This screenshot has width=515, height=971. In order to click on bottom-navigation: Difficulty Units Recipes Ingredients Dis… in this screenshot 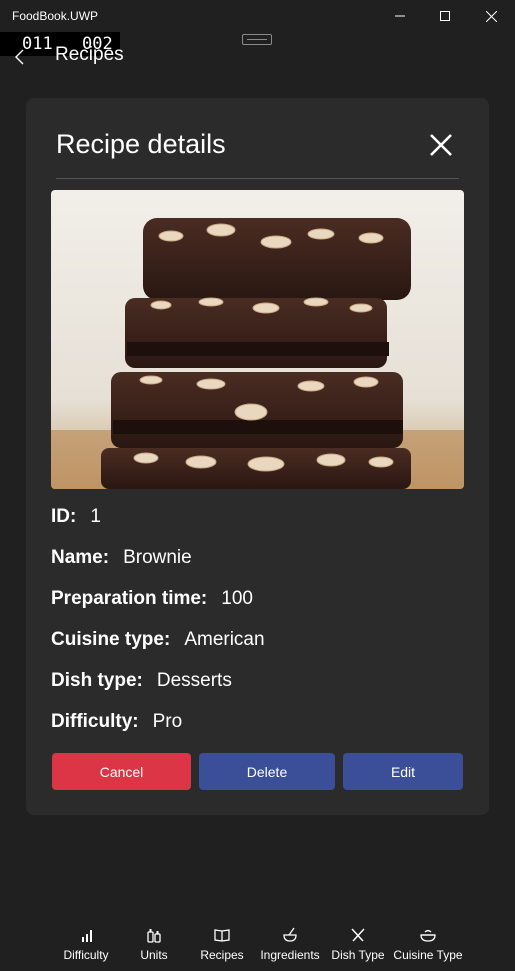, I will do `click(257, 945)`.